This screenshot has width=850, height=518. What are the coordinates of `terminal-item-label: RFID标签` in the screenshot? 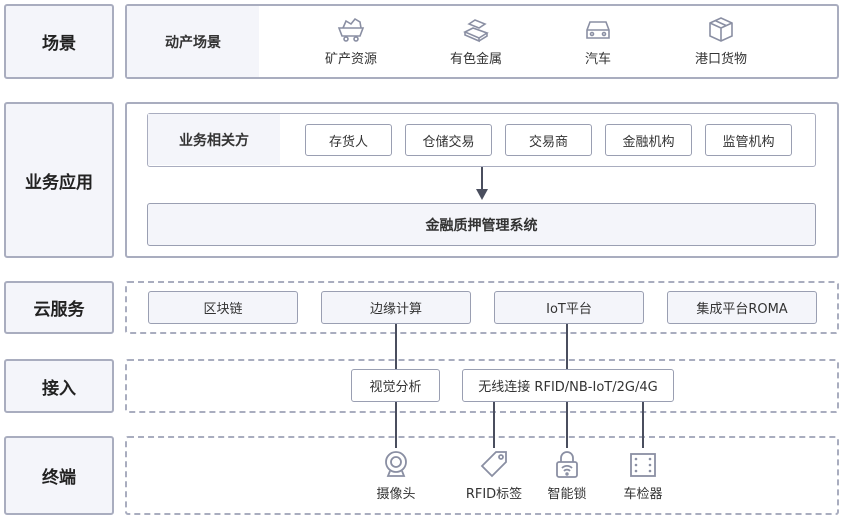 It's located at (494, 494).